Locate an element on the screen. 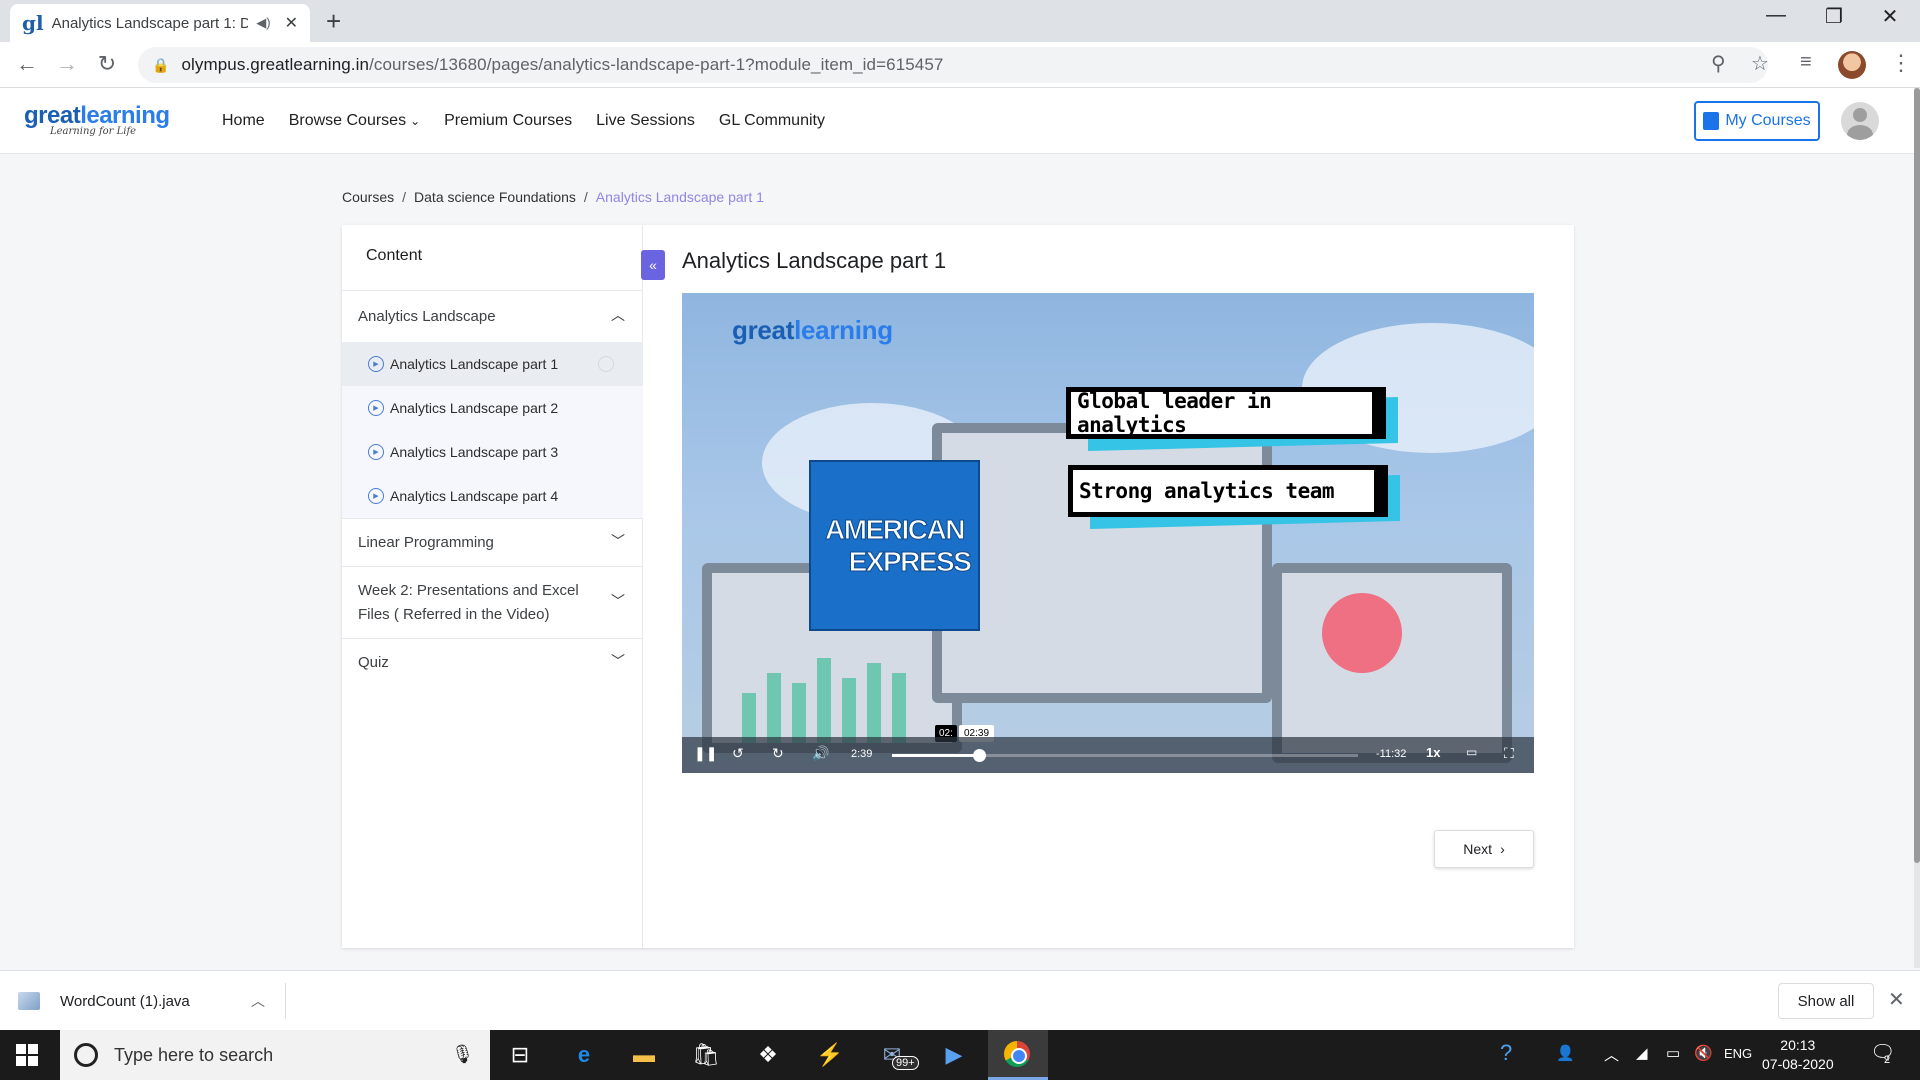  show-hidden-icons: ︿ is located at coordinates (1611, 1054).